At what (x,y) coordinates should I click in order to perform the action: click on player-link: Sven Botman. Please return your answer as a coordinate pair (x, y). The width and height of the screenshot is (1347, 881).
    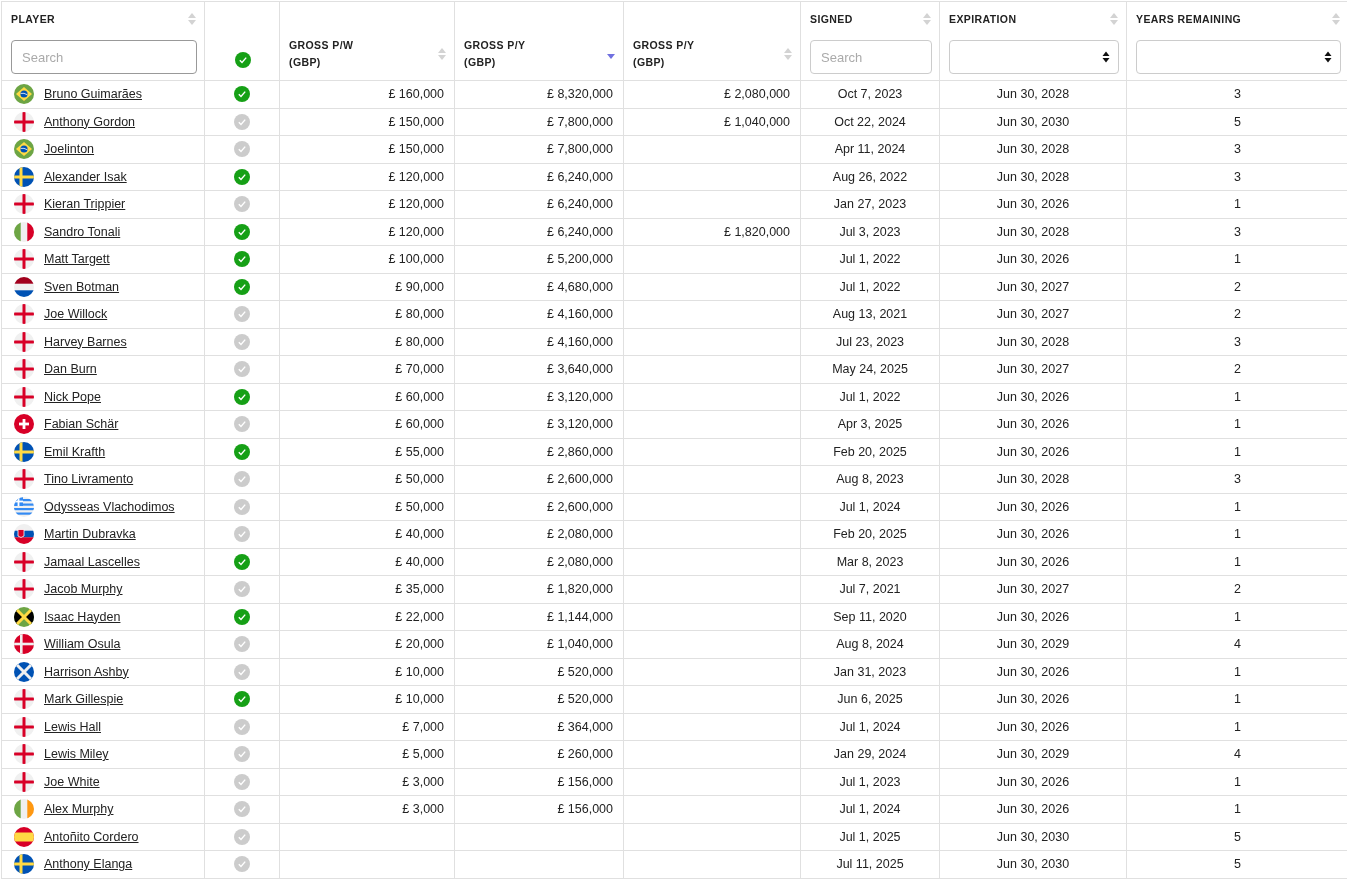
    Looking at the image, I should click on (82, 286).